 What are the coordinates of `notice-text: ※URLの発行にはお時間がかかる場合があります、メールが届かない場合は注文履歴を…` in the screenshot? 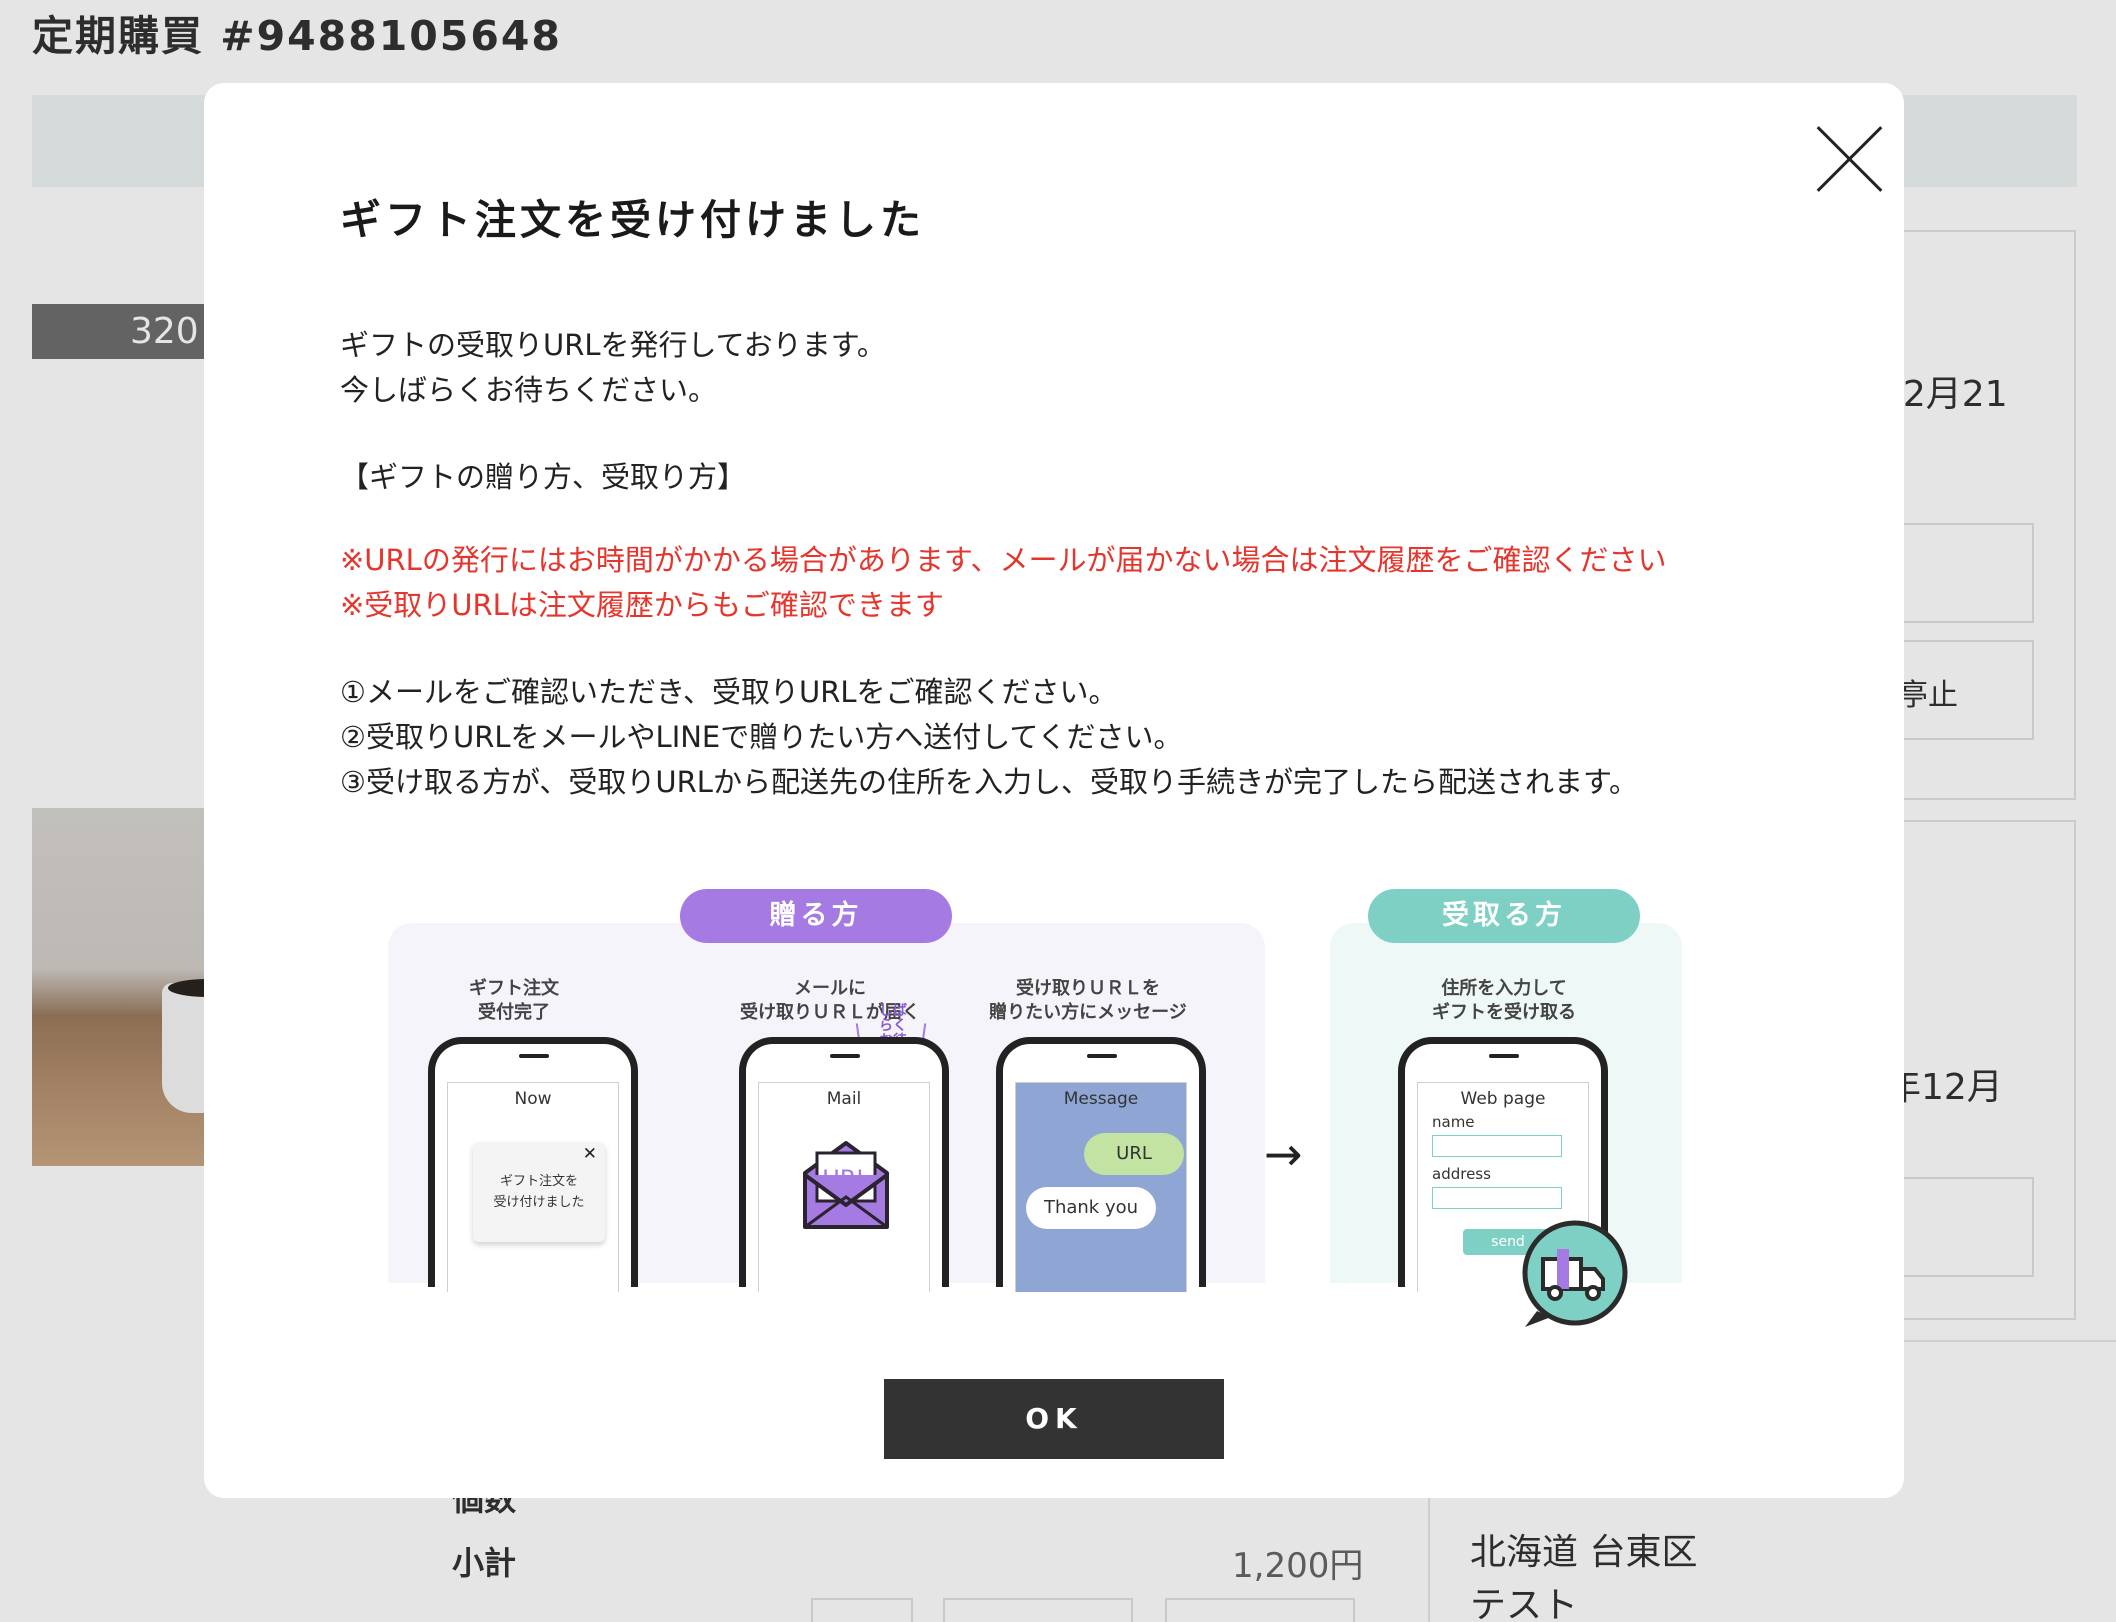 It's located at (1003, 583).